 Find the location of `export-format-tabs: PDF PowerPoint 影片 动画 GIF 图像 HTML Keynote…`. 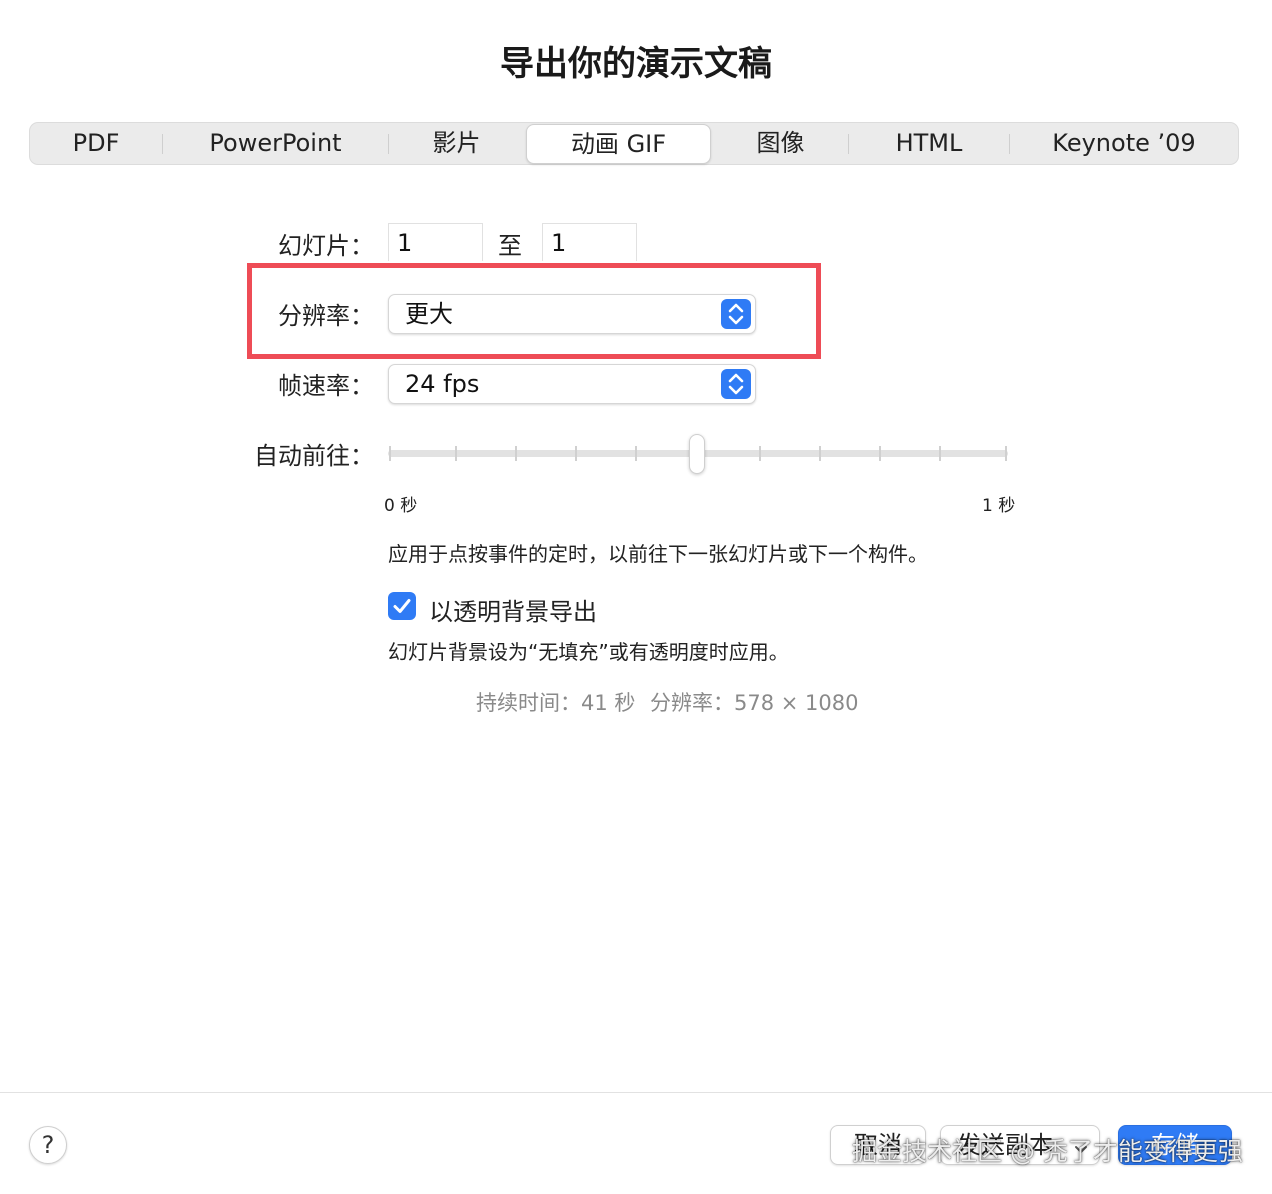

export-format-tabs: PDF PowerPoint 影片 动画 GIF 图像 HTML Keynote… is located at coordinates (634, 143).